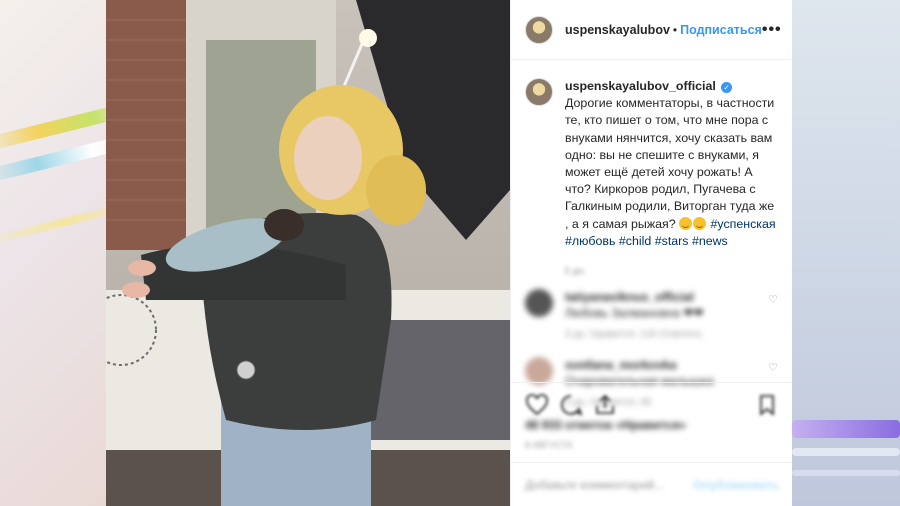 The width and height of the screenshot is (900, 506). What do you see at coordinates (710, 241) in the screenshot?
I see `hashtag-link: #news` at bounding box center [710, 241].